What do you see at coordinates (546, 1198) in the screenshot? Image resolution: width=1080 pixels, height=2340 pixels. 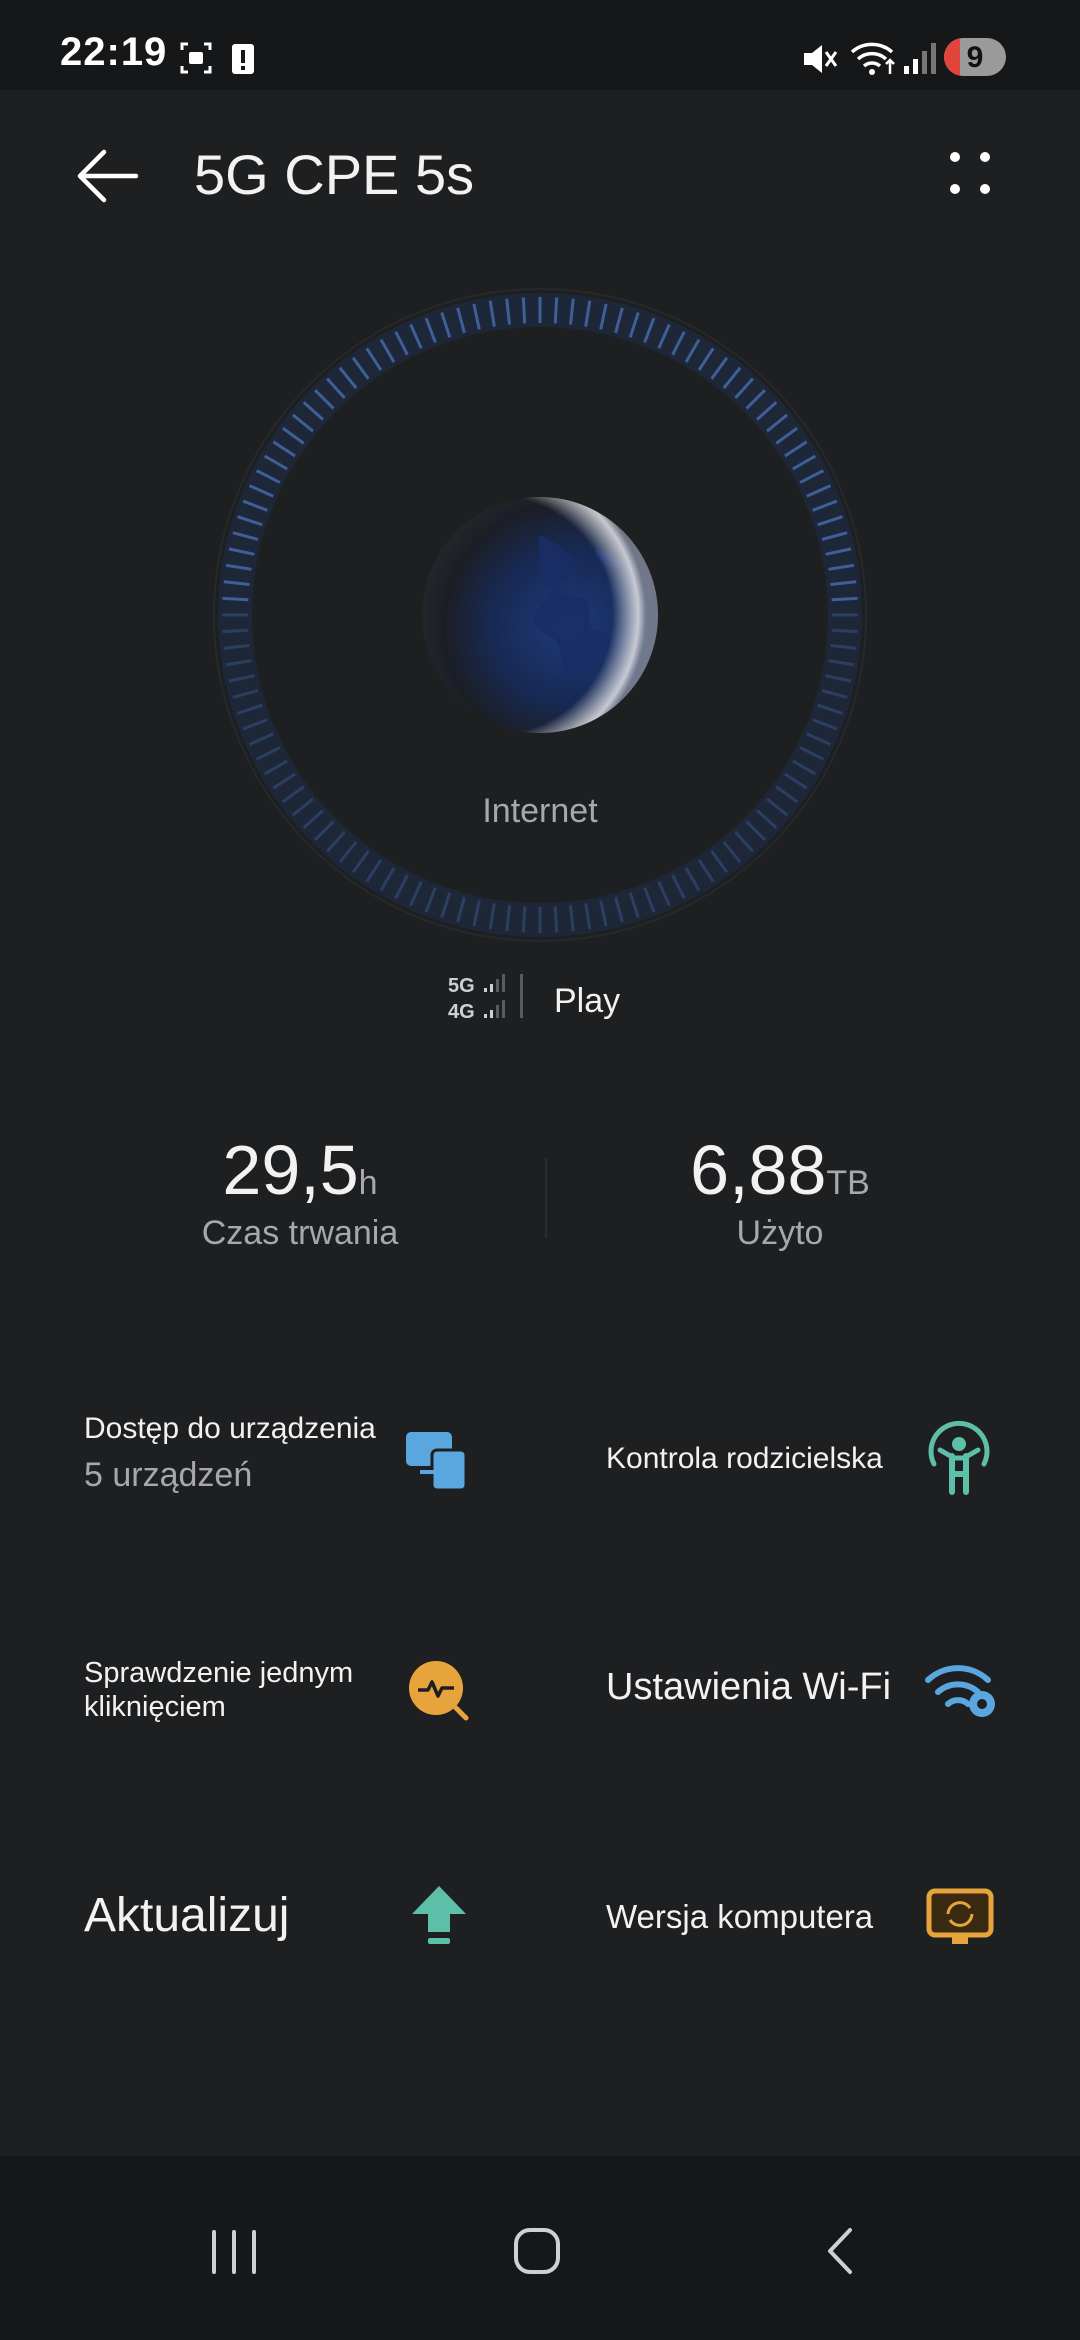 I see `stats-divider` at bounding box center [546, 1198].